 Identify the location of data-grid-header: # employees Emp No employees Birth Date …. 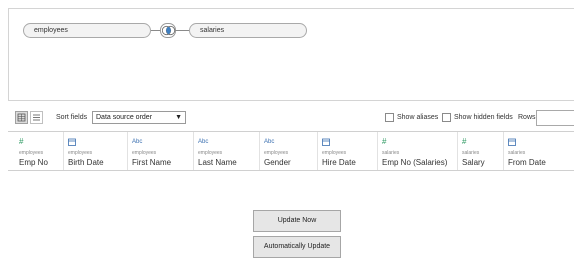
(291, 151).